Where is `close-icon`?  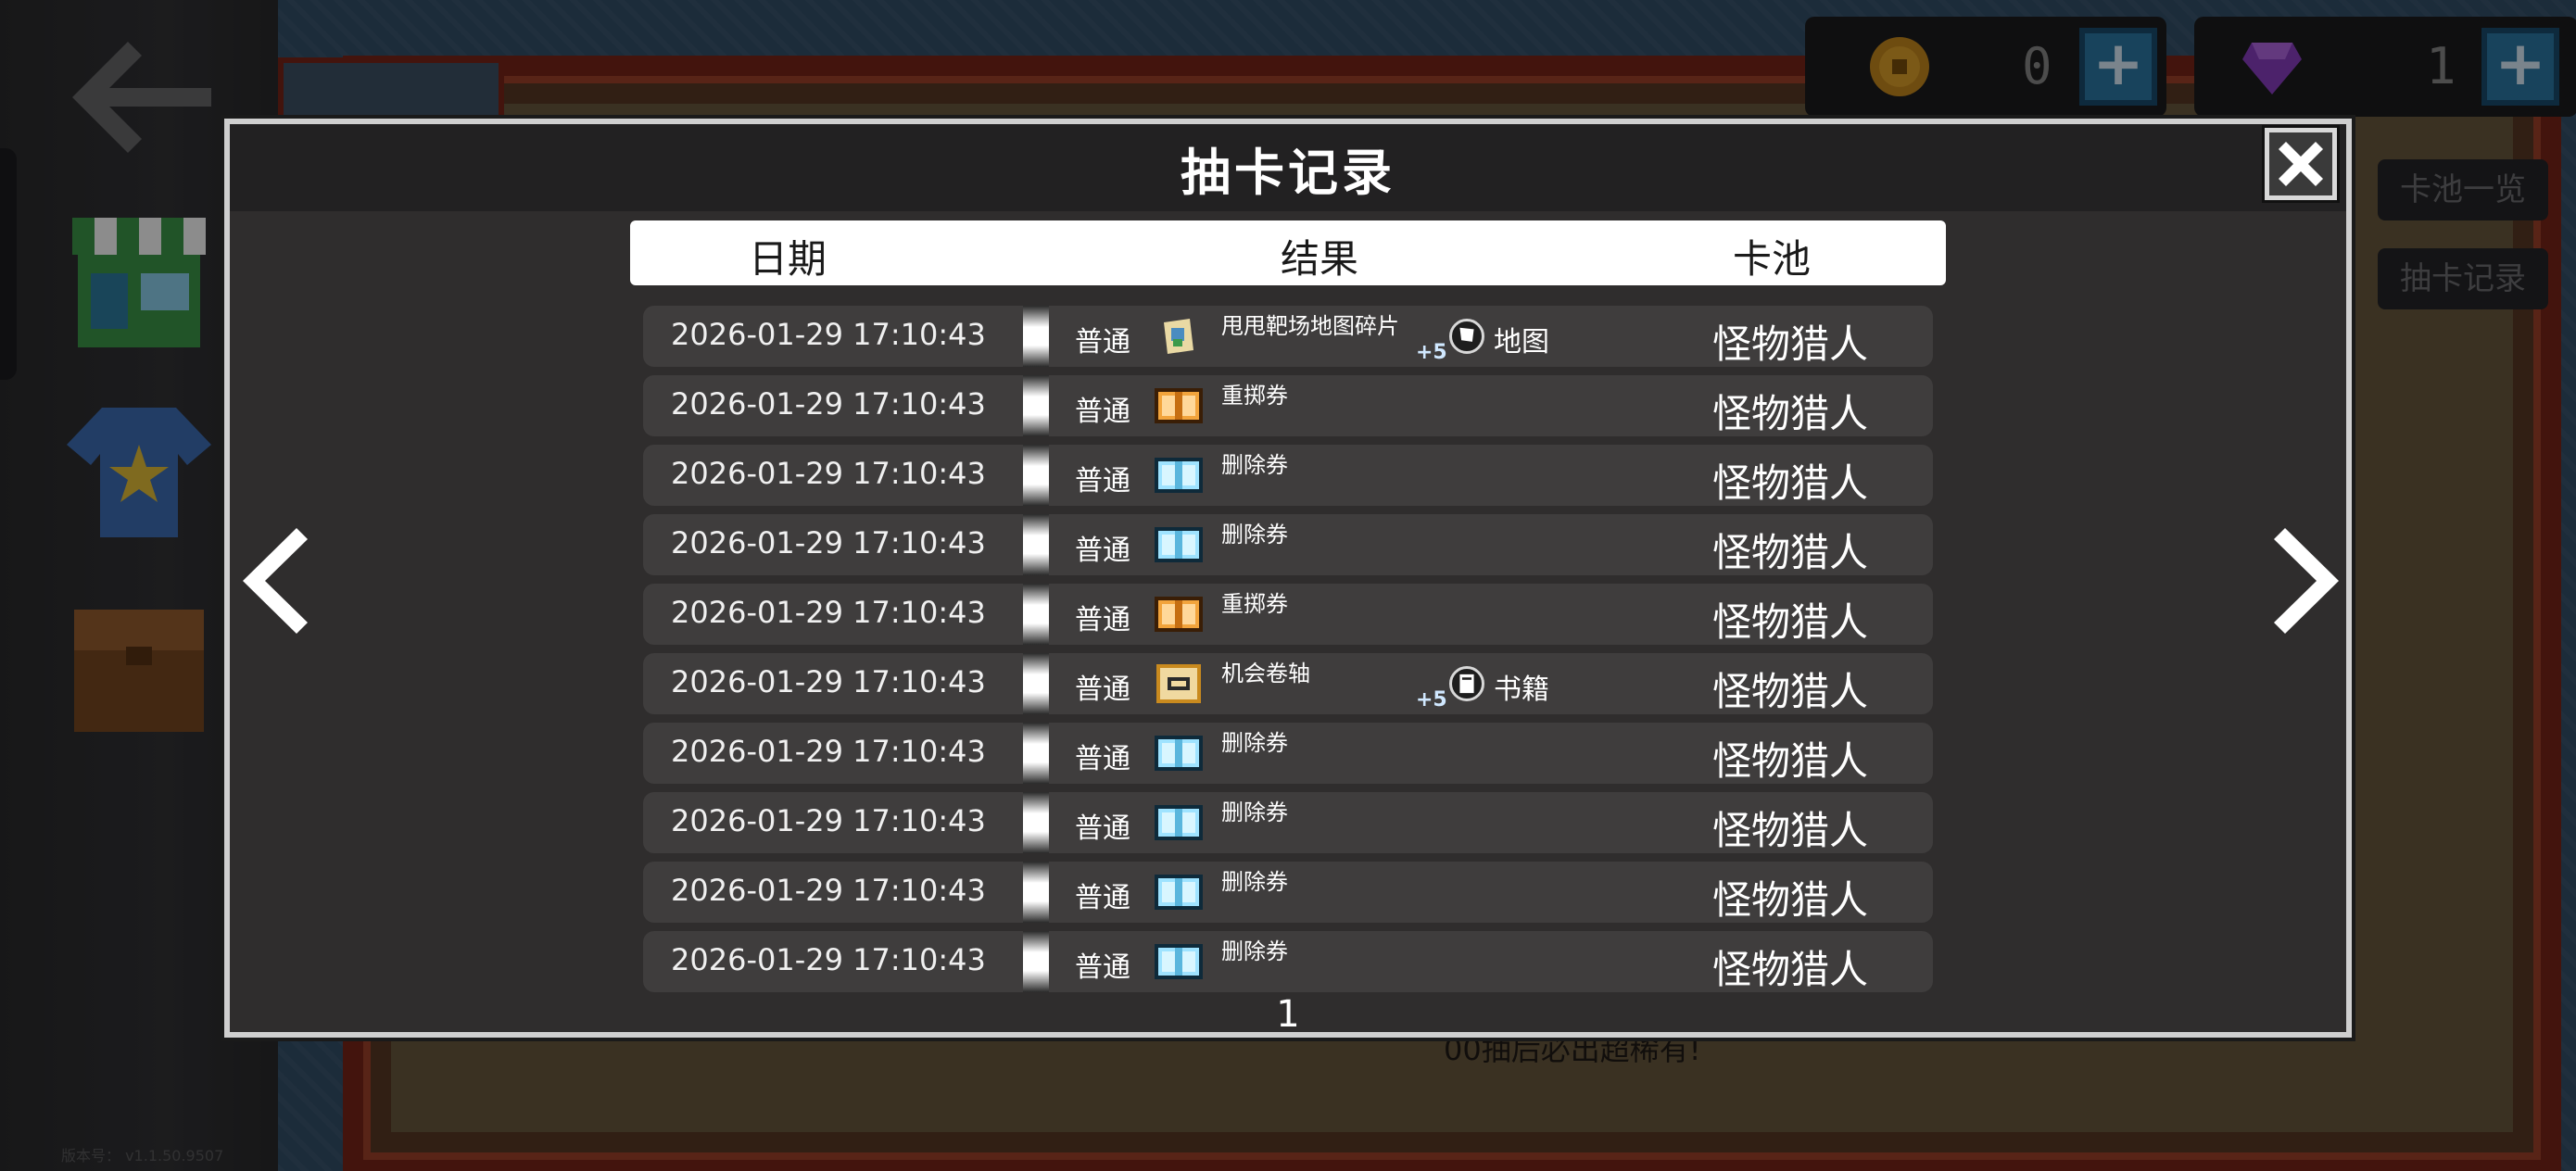
close-icon is located at coordinates (2301, 164).